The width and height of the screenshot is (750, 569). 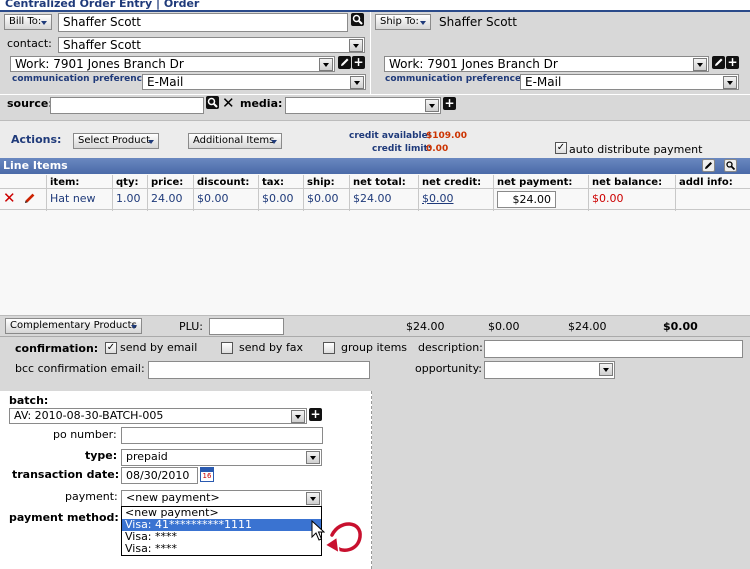 I want to click on ship-to-comm-label: communication preference:, so click(x=455, y=79).